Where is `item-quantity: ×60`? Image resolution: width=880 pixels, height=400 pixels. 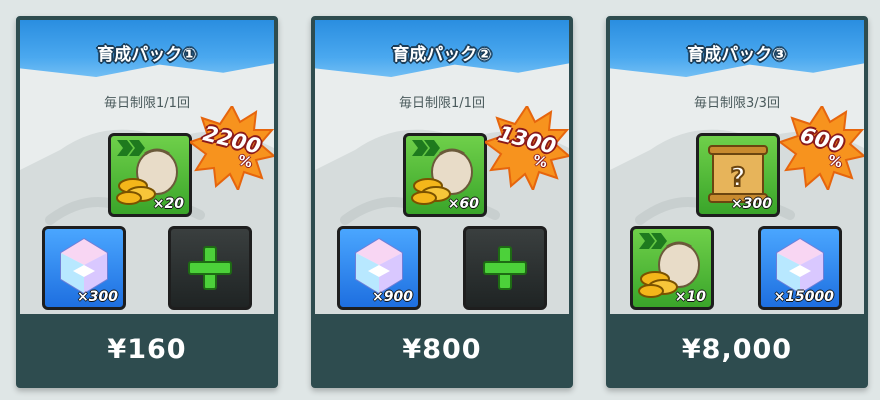
item-quantity: ×60 is located at coordinates (463, 204).